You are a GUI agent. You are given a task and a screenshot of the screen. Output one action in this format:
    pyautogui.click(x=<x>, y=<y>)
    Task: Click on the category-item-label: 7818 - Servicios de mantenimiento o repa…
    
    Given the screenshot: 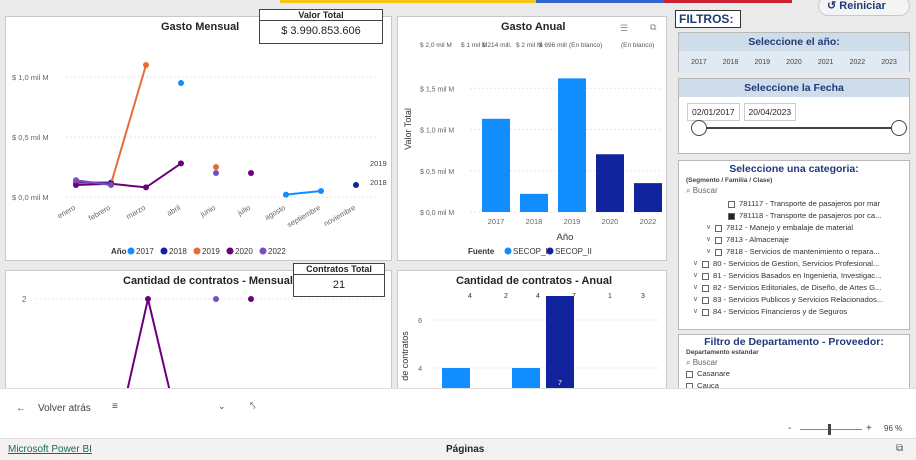 What is the action you would take?
    pyautogui.click(x=803, y=251)
    